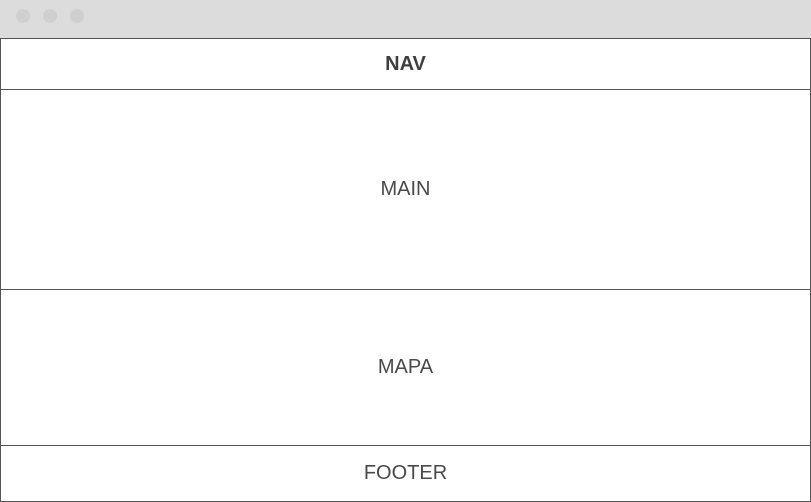 This screenshot has width=811, height=502. I want to click on main-label: MAIN, so click(405, 188).